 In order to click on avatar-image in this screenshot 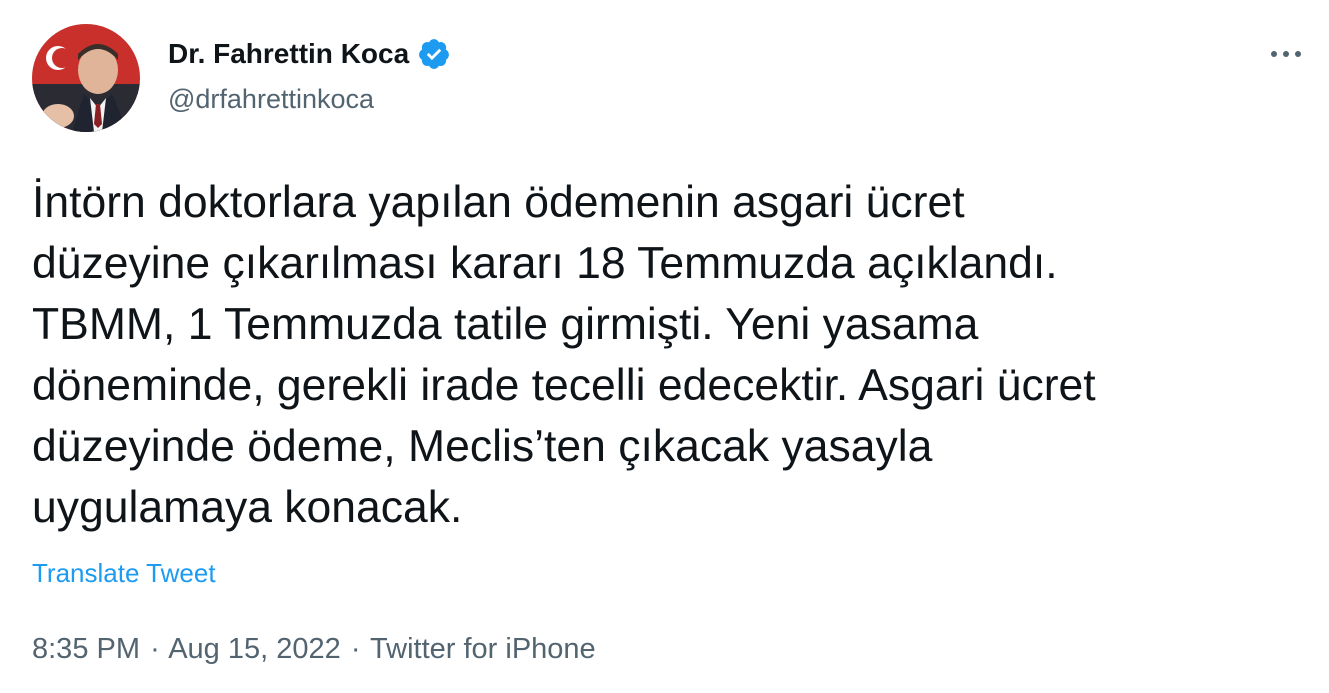, I will do `click(86, 78)`.